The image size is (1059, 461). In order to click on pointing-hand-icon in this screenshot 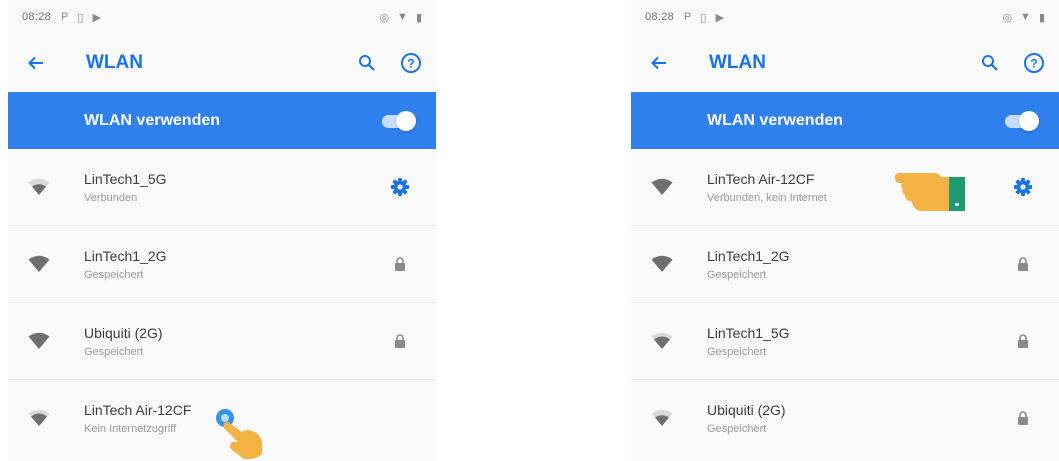, I will do `click(933, 191)`.